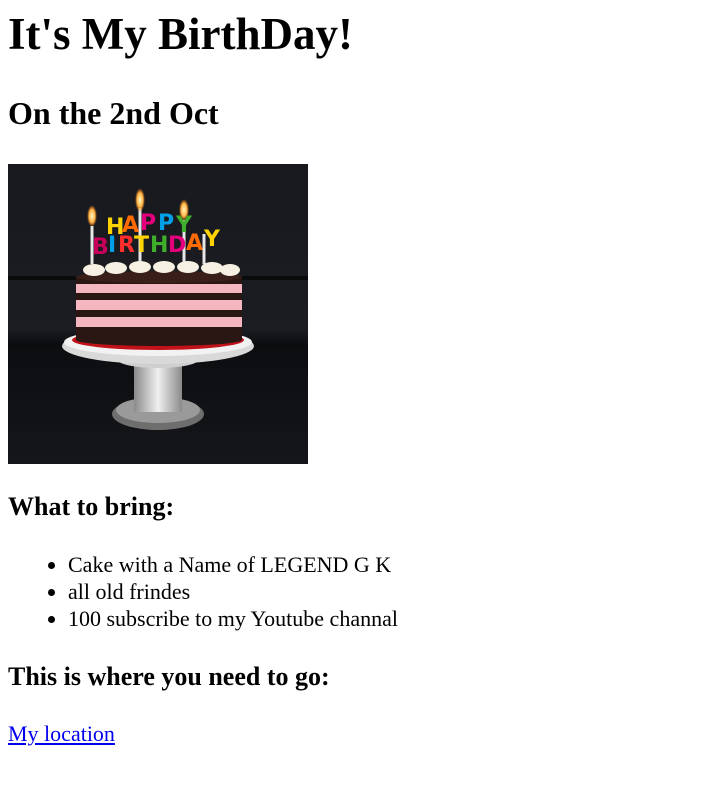  What do you see at coordinates (113, 113) in the screenshot?
I see `page-subtitle: On the 2nd Oct` at bounding box center [113, 113].